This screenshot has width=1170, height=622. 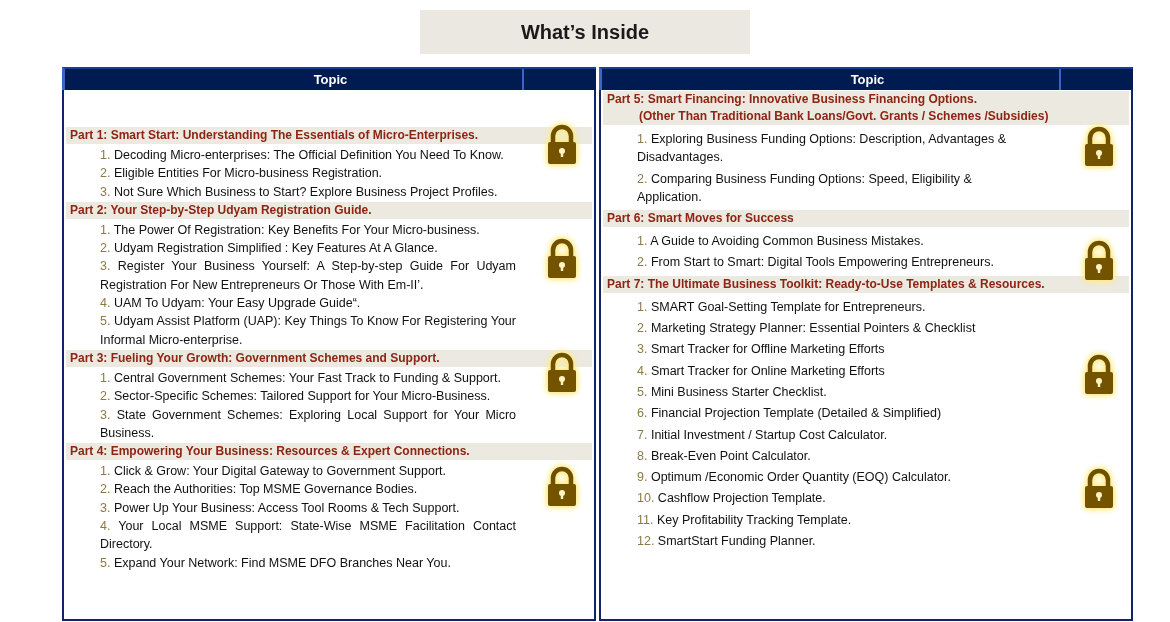 What do you see at coordinates (745, 520) in the screenshot?
I see `topic-item: 11. Key Profitability Tracking Template.` at bounding box center [745, 520].